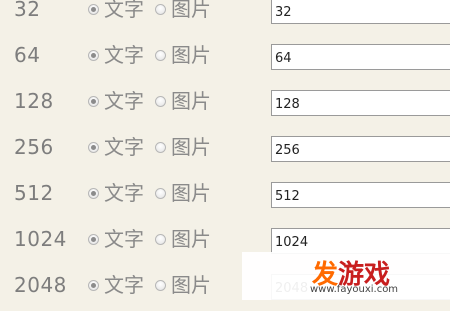 This screenshot has width=450, height=311. Describe the element at coordinates (34, 193) in the screenshot. I see `size-label: 512` at that location.